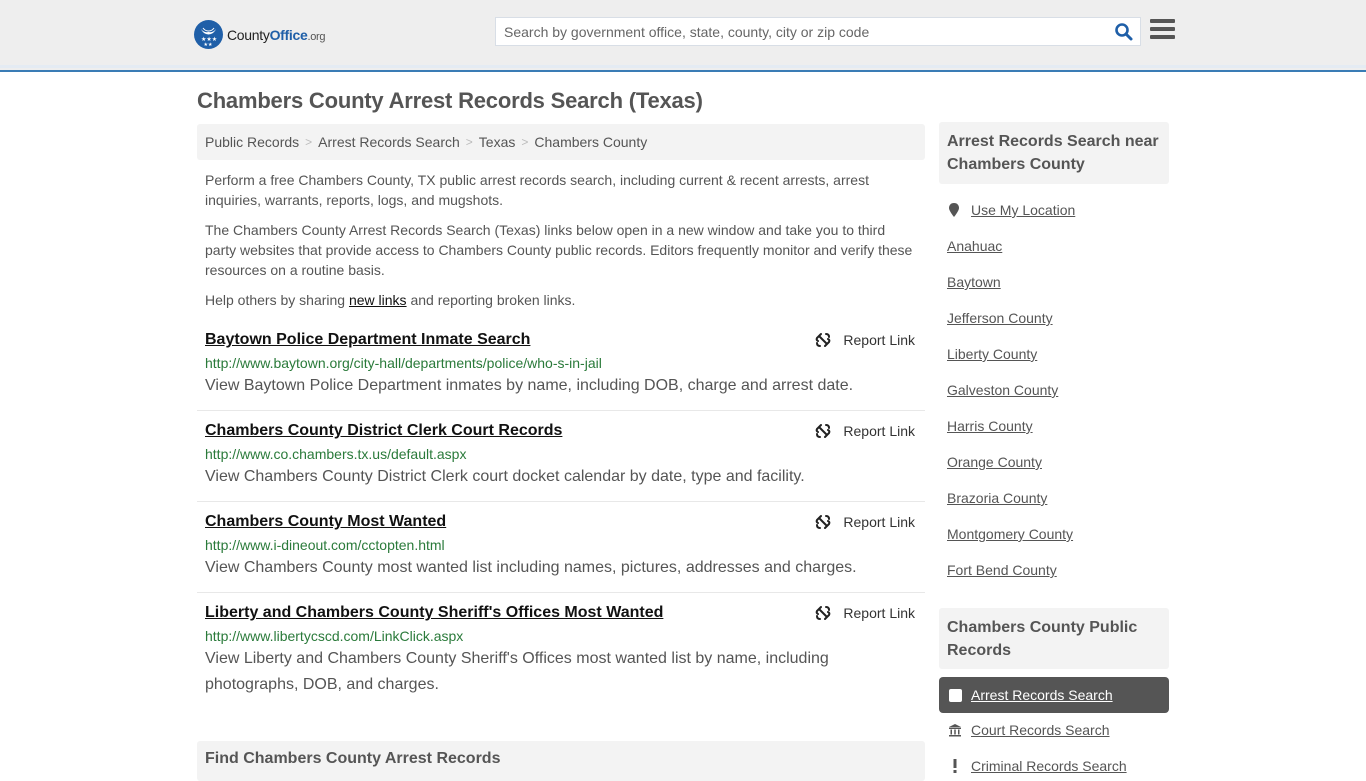 The height and width of the screenshot is (781, 1366). Describe the element at coordinates (378, 300) in the screenshot. I see `new-links-link: new links` at that location.